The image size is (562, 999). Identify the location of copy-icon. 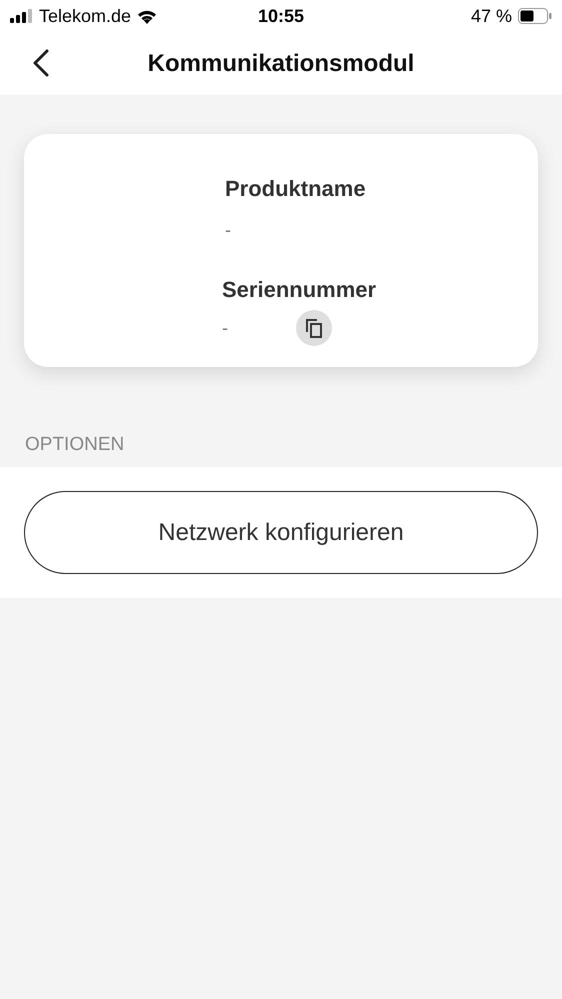
(314, 328).